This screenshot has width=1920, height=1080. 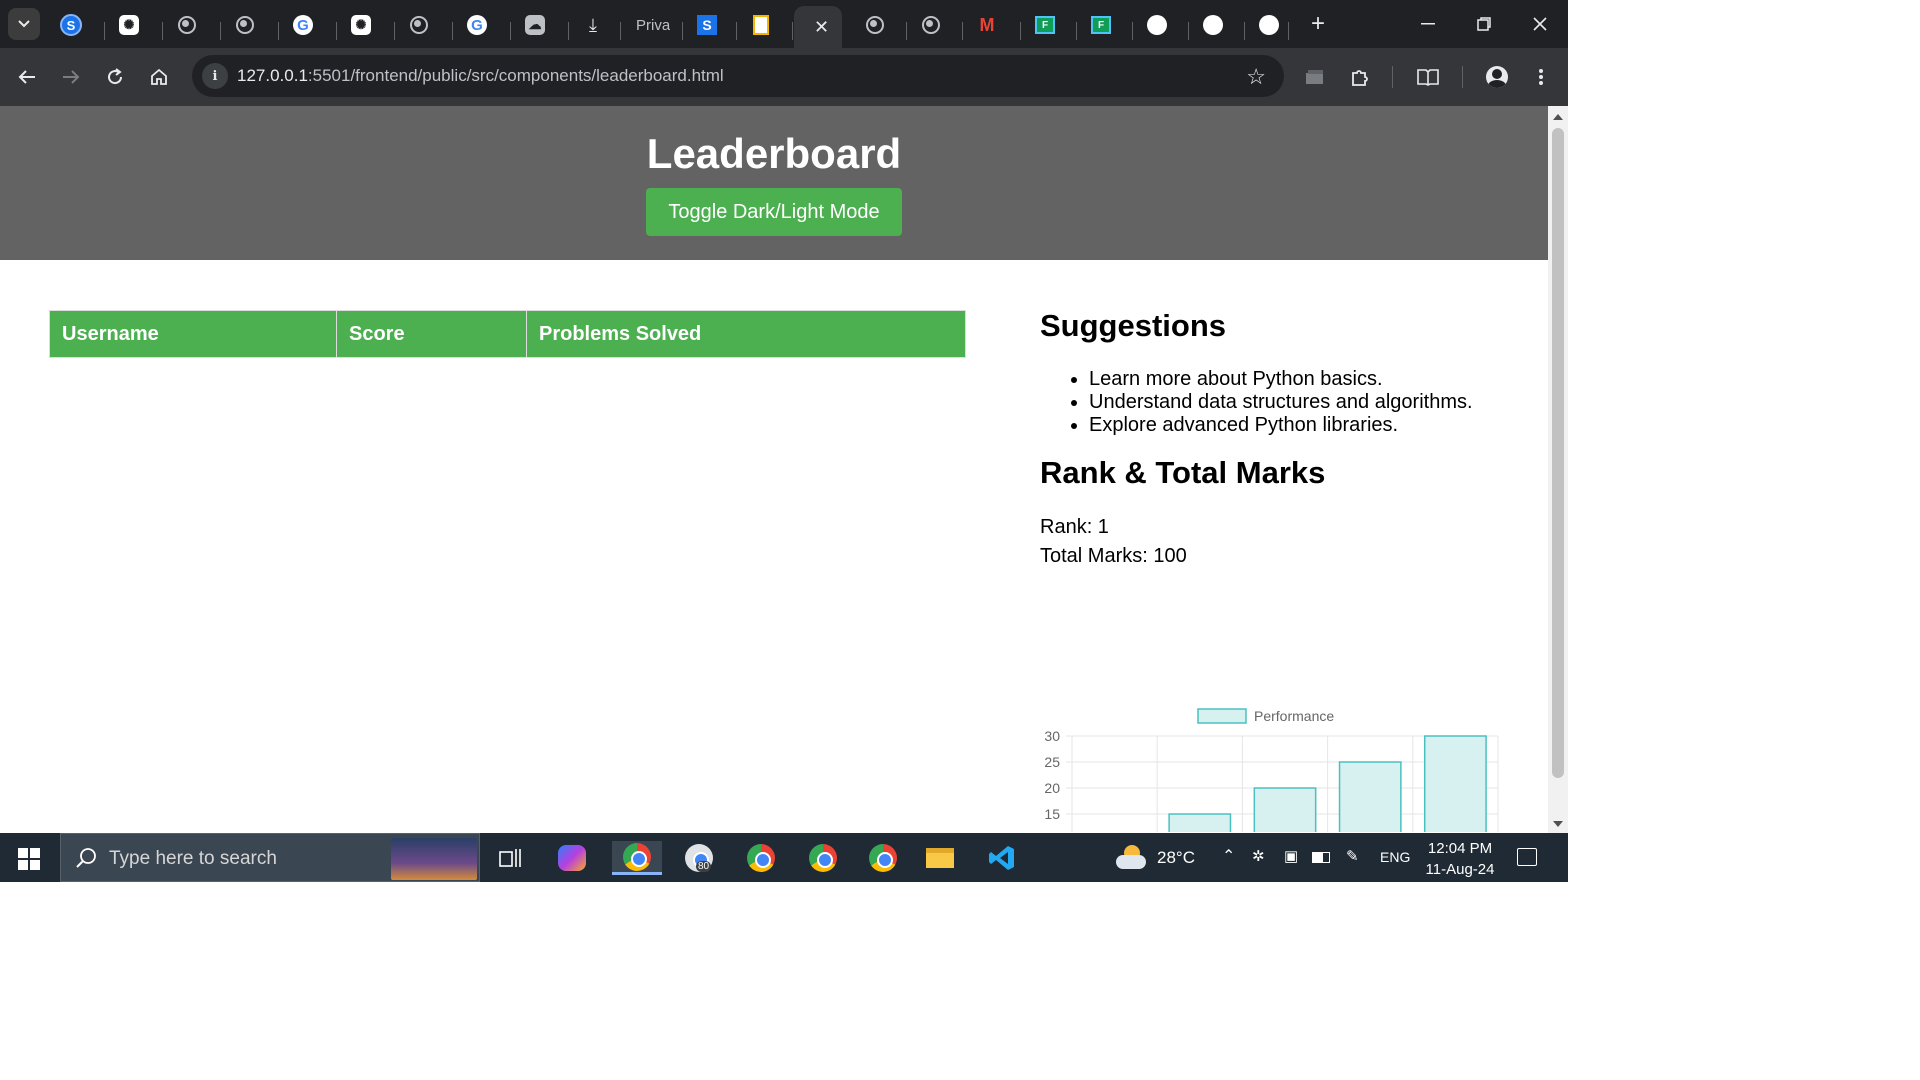 I want to click on column-header-username: Username, so click(x=193, y=334).